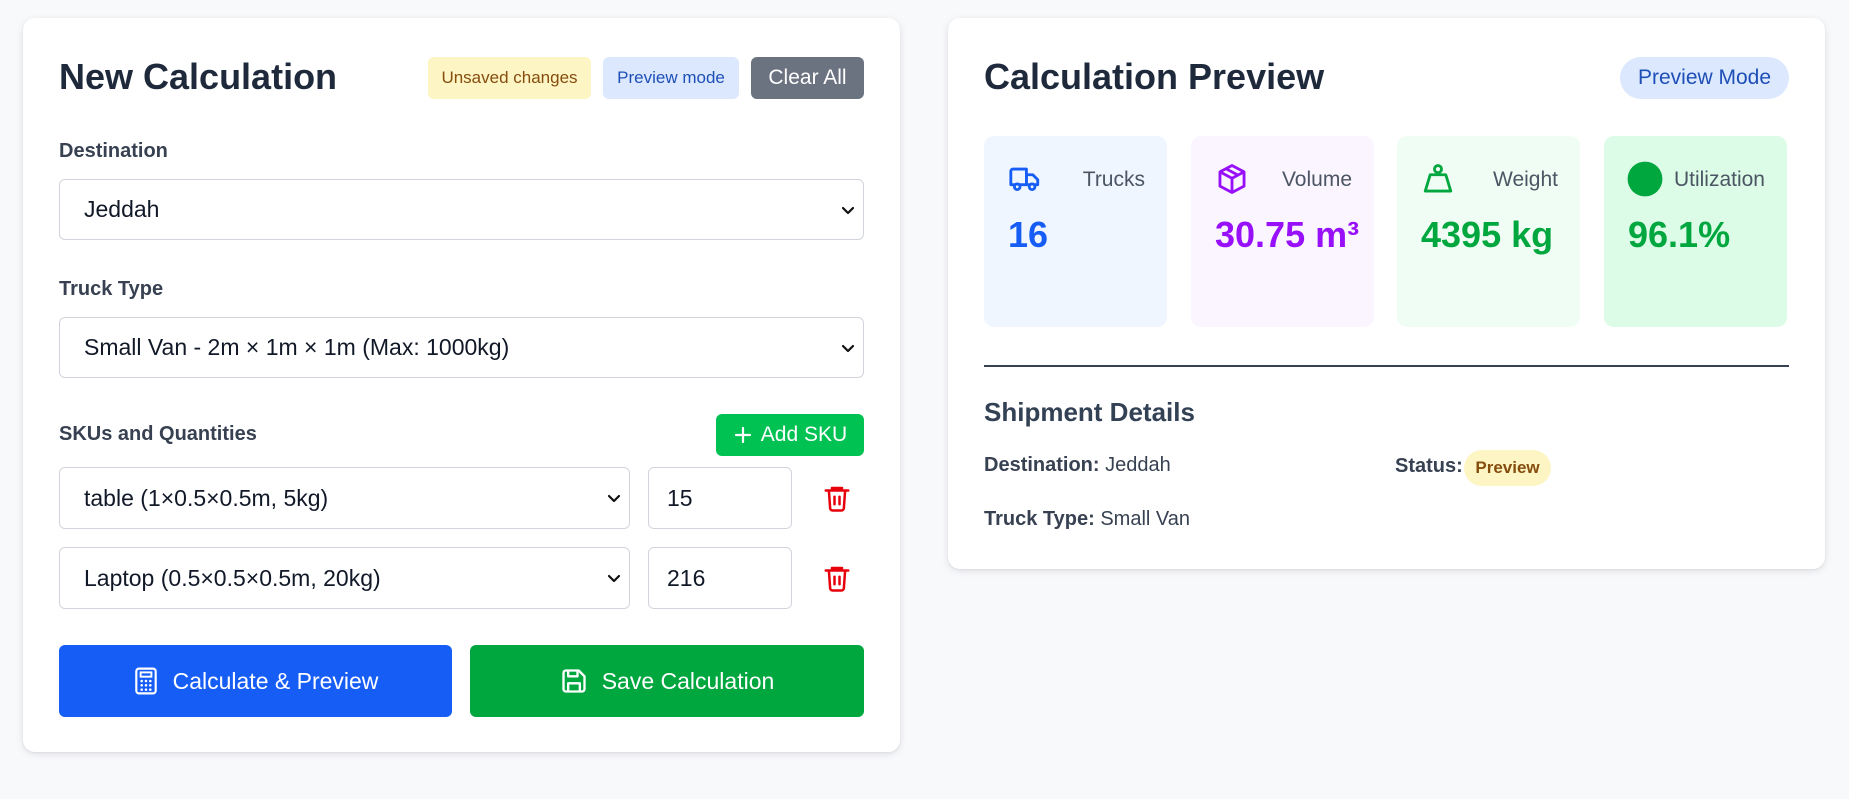 The image size is (1849, 799). Describe the element at coordinates (145, 681) in the screenshot. I see `calculator-icon` at that location.